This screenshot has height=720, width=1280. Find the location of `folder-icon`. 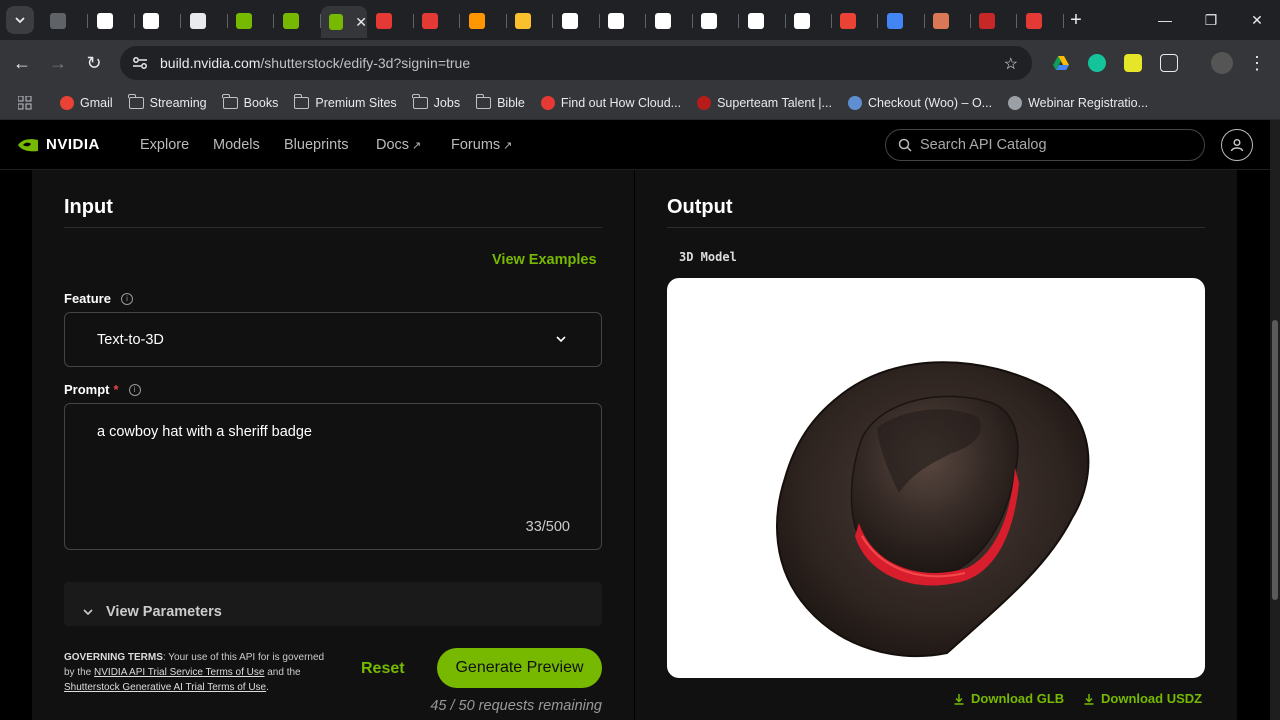

folder-icon is located at coordinates (483, 101).